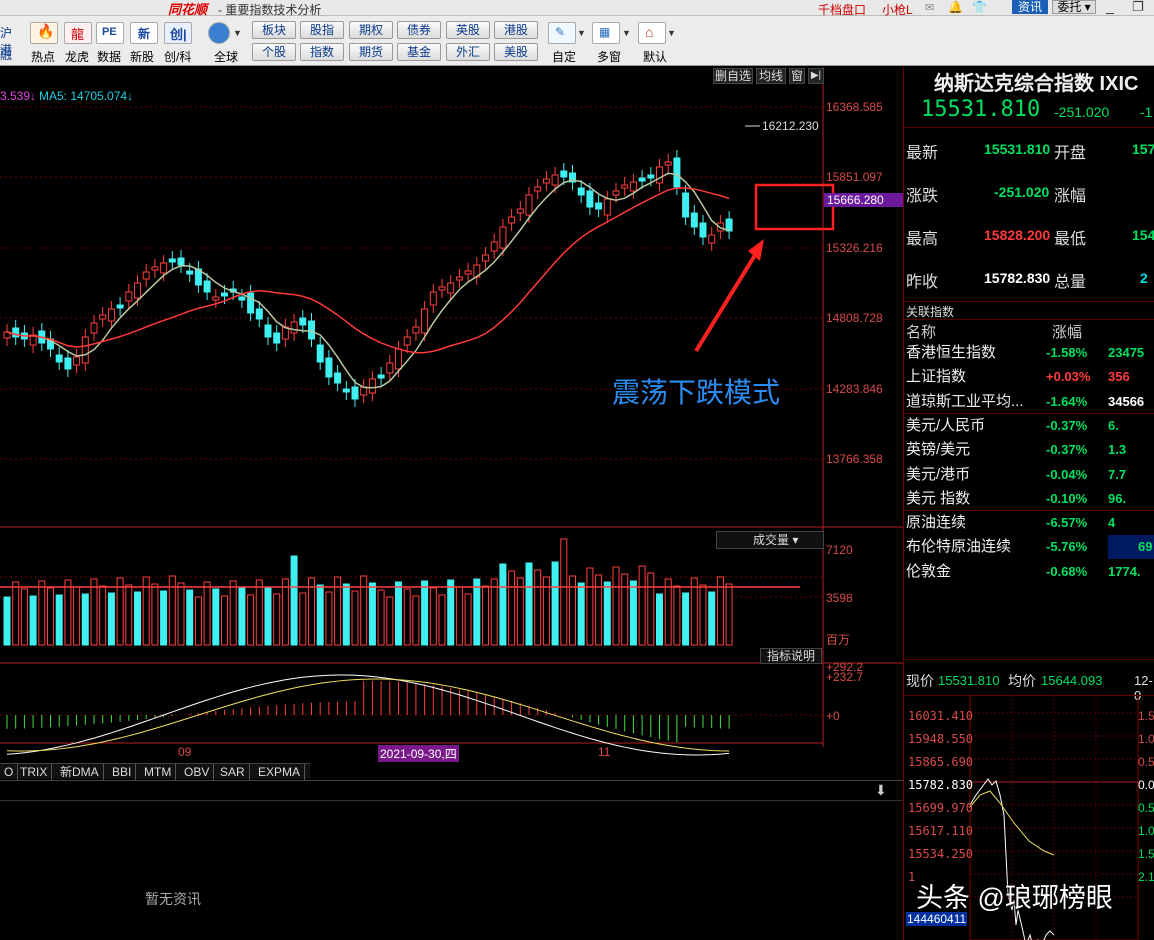 This screenshot has height=940, width=1154. I want to click on tab-indicator: MTM, so click(158, 772).